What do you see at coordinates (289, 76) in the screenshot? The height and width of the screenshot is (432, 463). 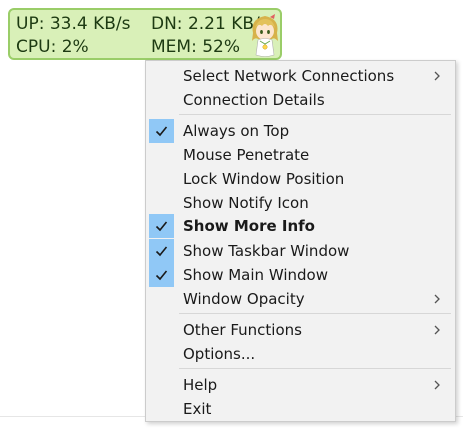 I see `menu-item-label: Select Network Connections` at bounding box center [289, 76].